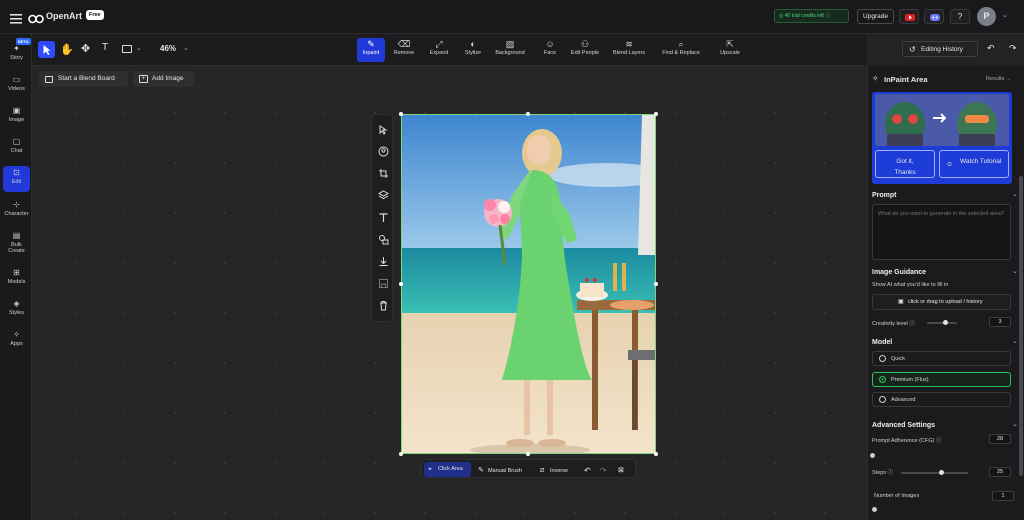  Describe the element at coordinates (941, 399) in the screenshot. I see `model-option-advanced: Advanced` at that location.